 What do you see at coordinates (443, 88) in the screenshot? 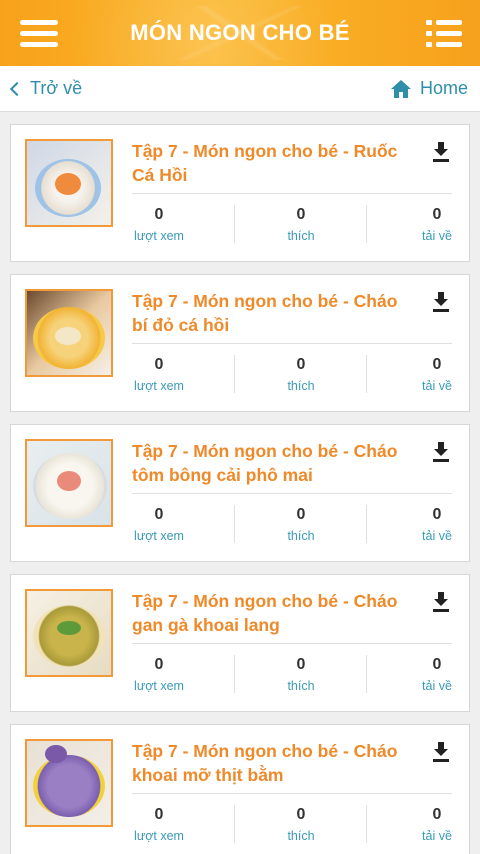
I see `home-label: Home` at bounding box center [443, 88].